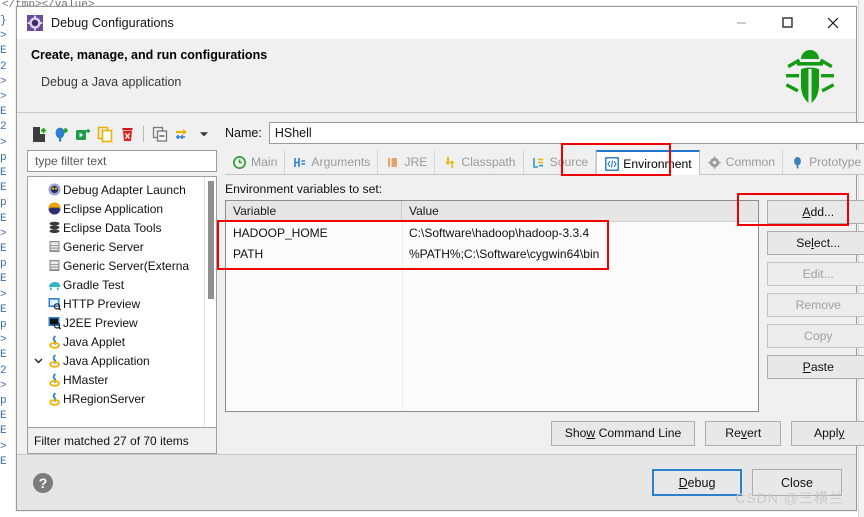  What do you see at coordinates (544, 433) in the screenshot?
I see `action-buttons-row: Show Command Line Revert Apply` at bounding box center [544, 433].